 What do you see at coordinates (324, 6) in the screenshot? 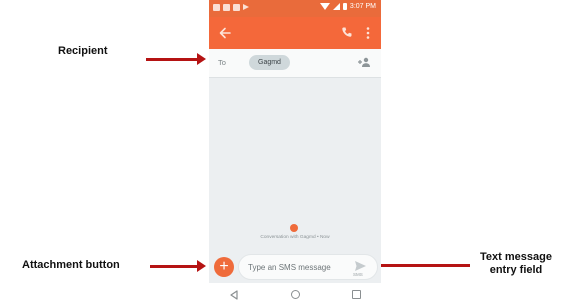
I see `wifi-icon` at bounding box center [324, 6].